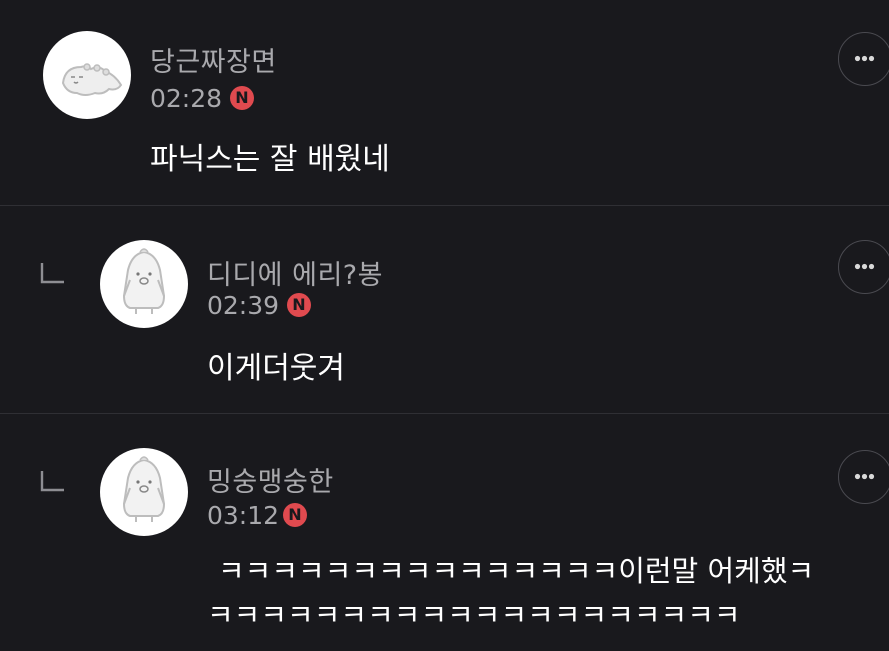 This screenshot has height=651, width=889. I want to click on comment-timestamp: 03:12, so click(243, 515).